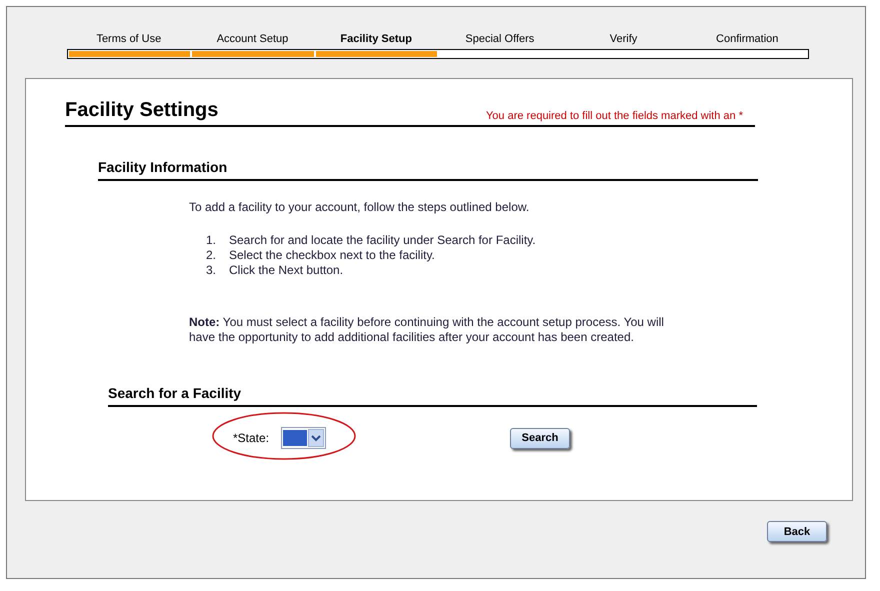 This screenshot has height=591, width=880. I want to click on search-button: Search, so click(540, 438).